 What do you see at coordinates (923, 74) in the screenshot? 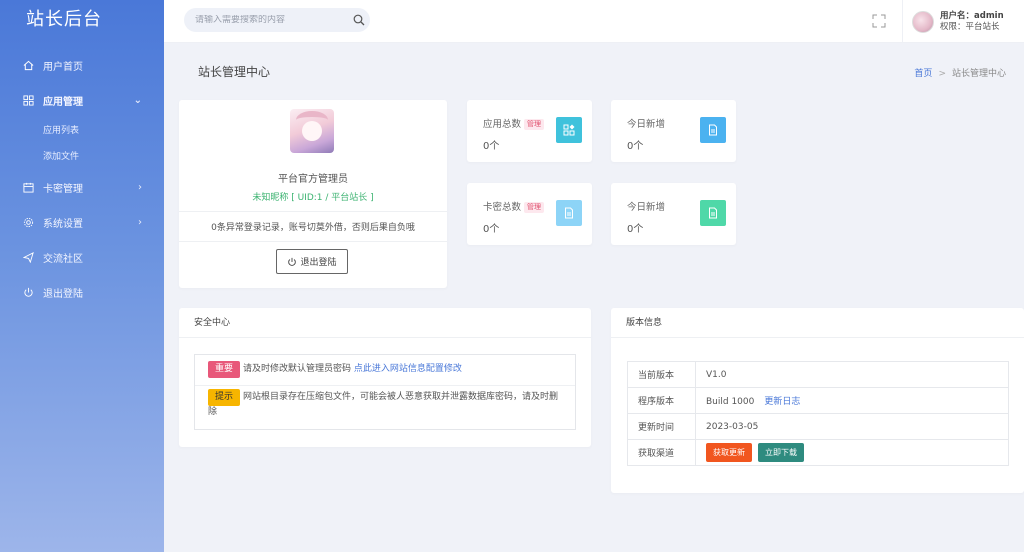
I see `breadcrumb-home-link: 首页` at bounding box center [923, 74].